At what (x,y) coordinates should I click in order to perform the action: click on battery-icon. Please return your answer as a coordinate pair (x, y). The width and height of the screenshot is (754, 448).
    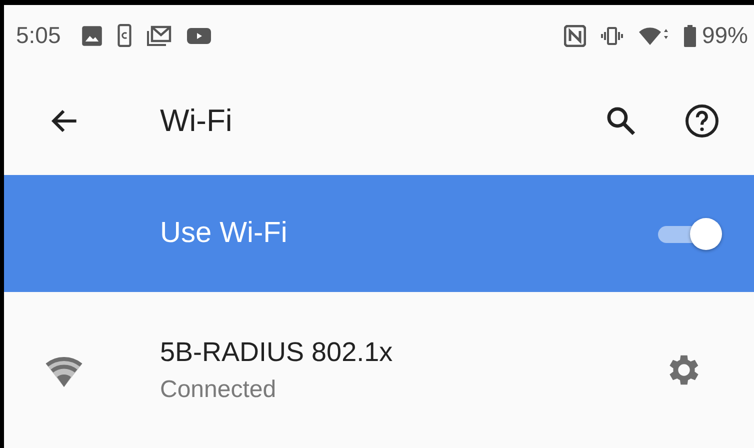
    Looking at the image, I should click on (690, 35).